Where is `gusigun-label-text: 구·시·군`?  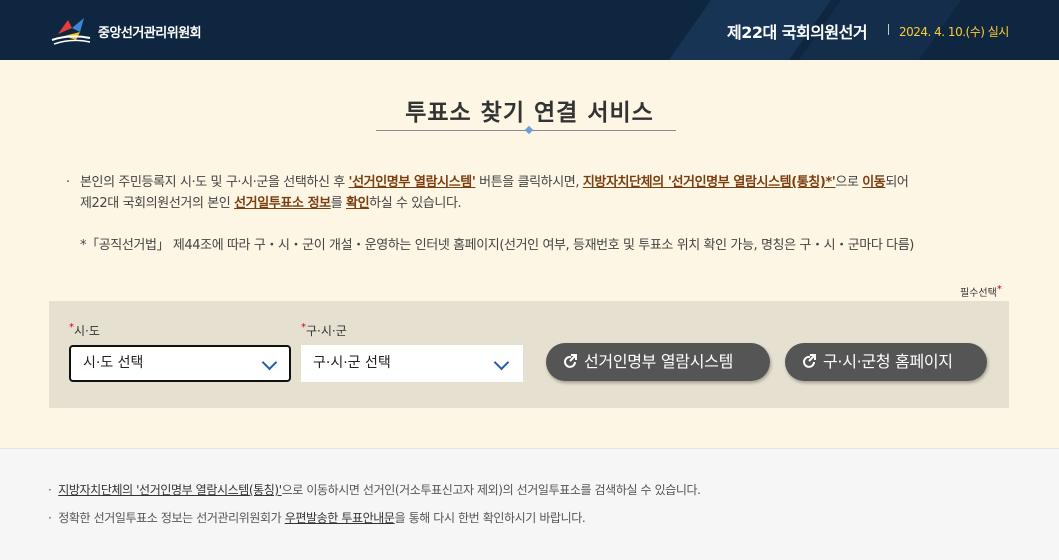 gusigun-label-text: 구·시·군 is located at coordinates (326, 331).